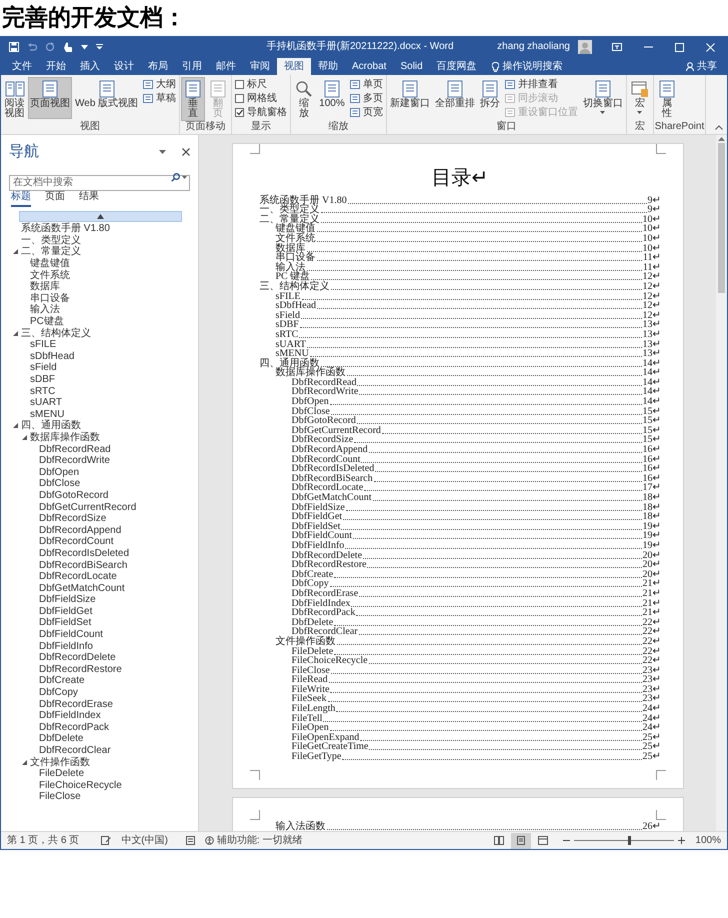 The image size is (728, 918). Describe the element at coordinates (325, 593) in the screenshot. I see `toc-entry: DbfRecordErase` at that location.